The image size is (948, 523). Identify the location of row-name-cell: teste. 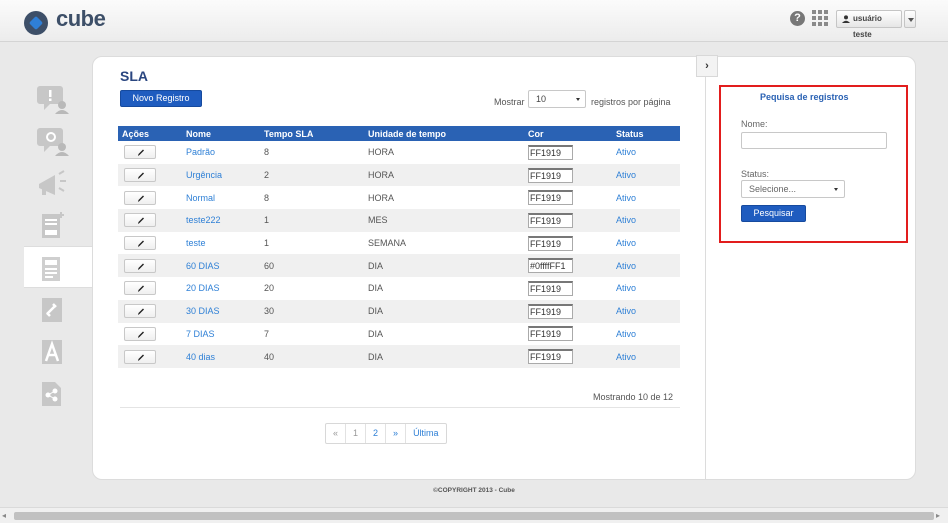
(221, 243).